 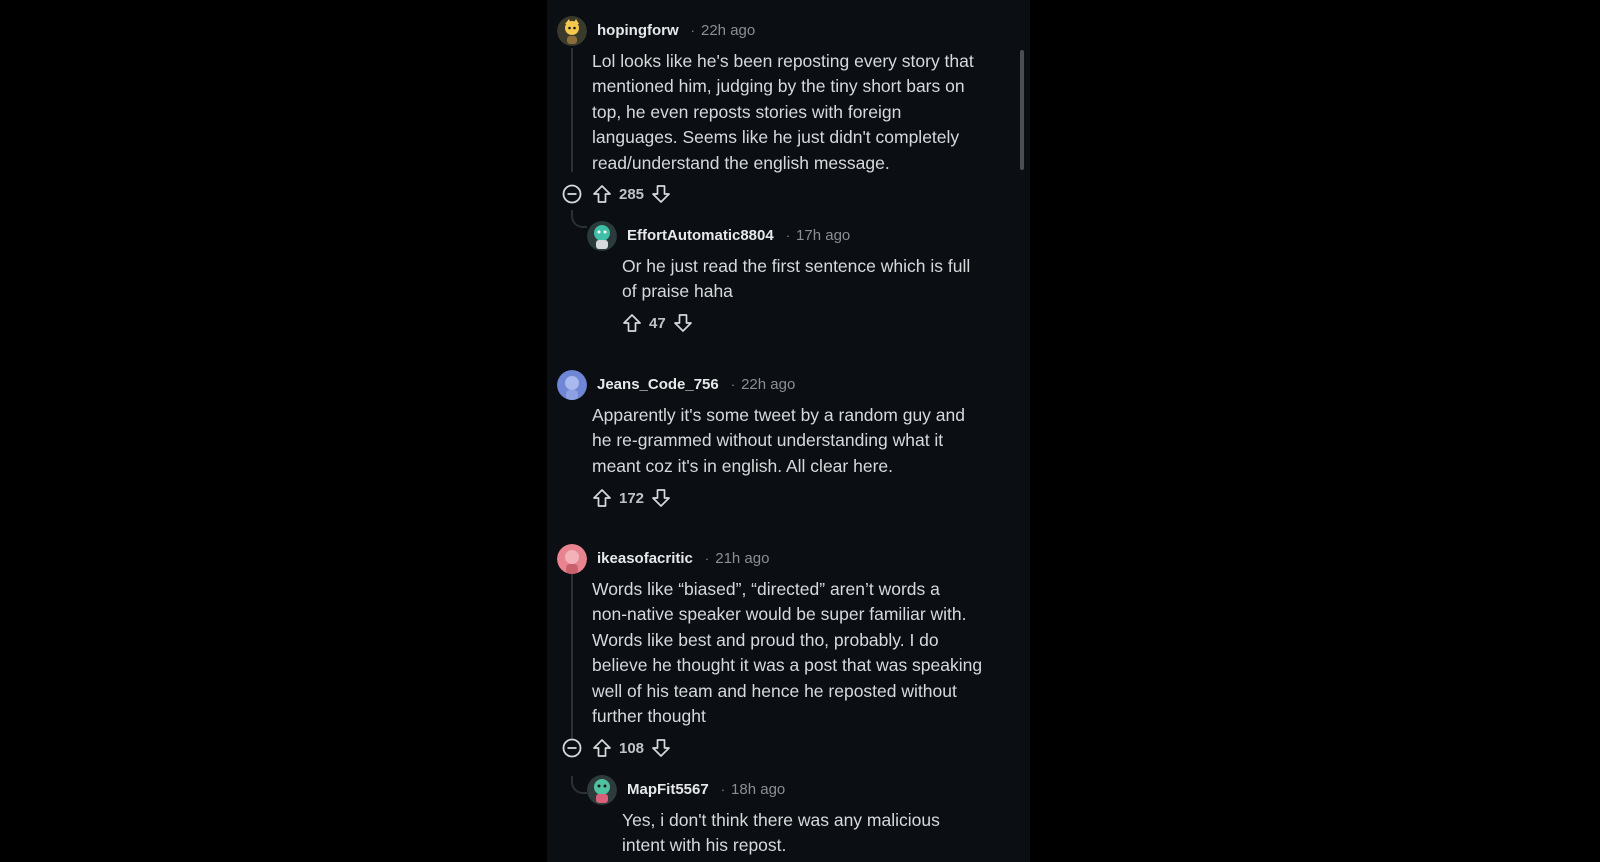 What do you see at coordinates (758, 789) in the screenshot?
I see `timestamp: 18h ago` at bounding box center [758, 789].